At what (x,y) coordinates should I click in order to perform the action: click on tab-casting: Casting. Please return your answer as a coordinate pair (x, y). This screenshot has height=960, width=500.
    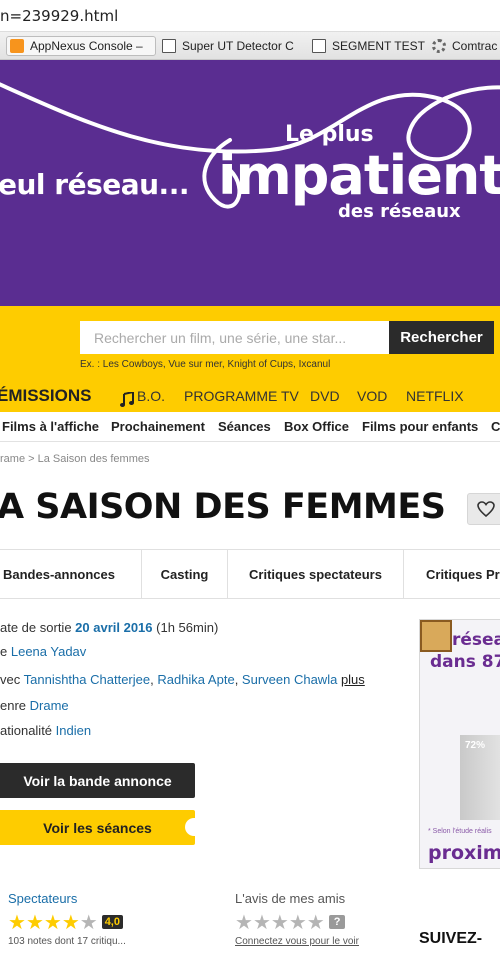
    Looking at the image, I should click on (185, 574).